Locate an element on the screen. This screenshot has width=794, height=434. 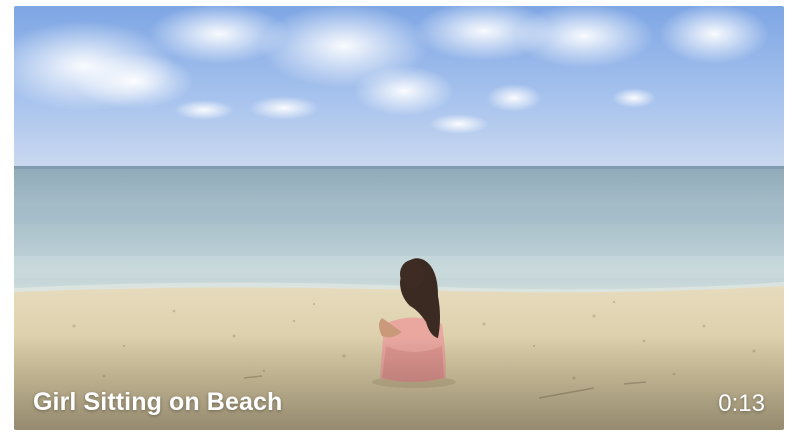
video-duration: 0:13 is located at coordinates (741, 403).